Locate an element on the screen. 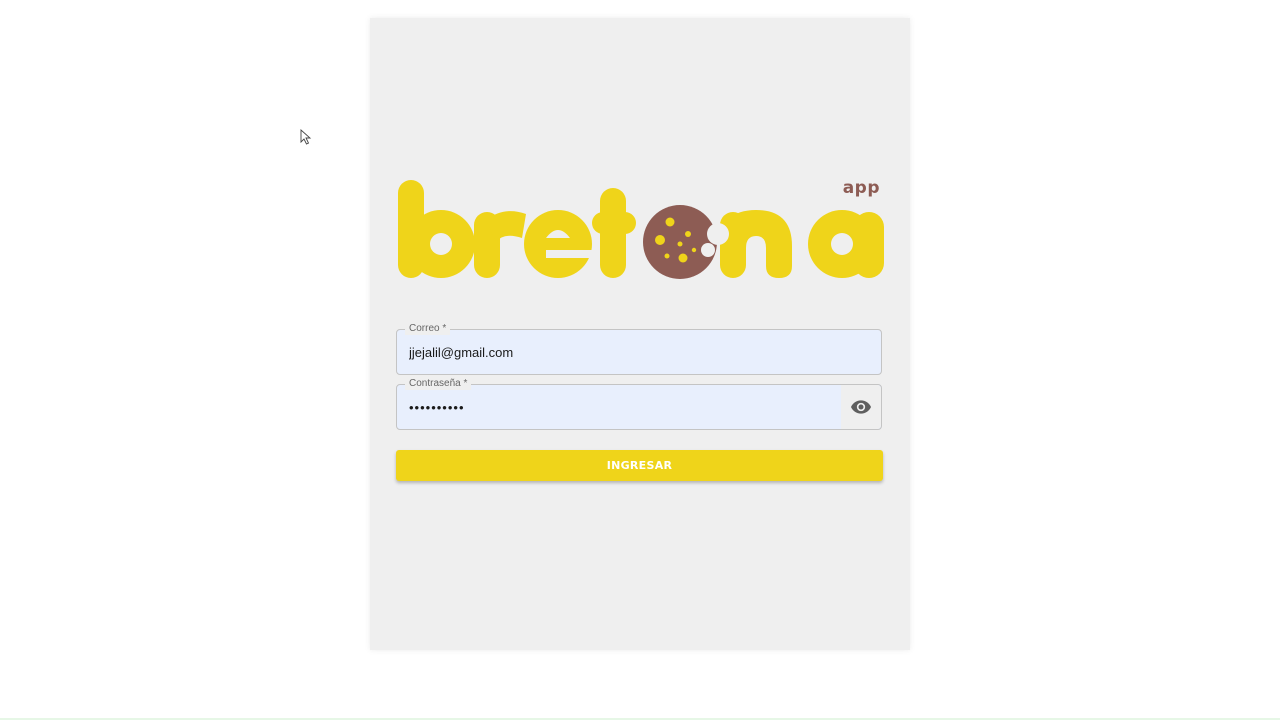 The width and height of the screenshot is (1280, 720). eye-icon is located at coordinates (861, 407).